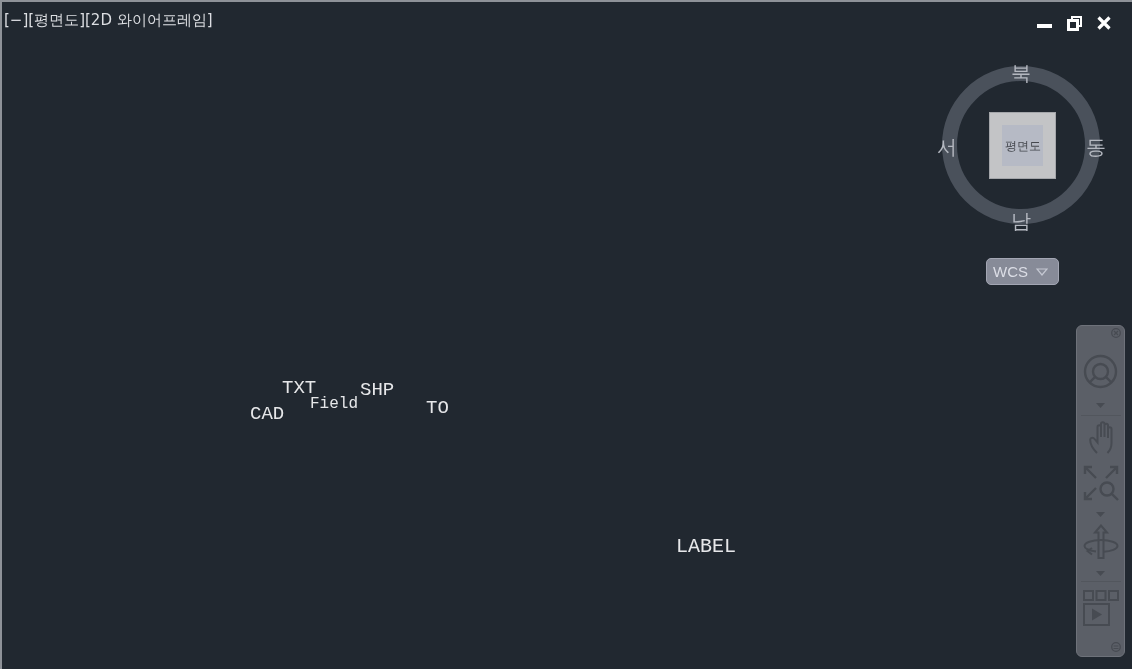 This screenshot has width=1132, height=669. I want to click on ucs-menu-button: WCS, so click(1022, 271).